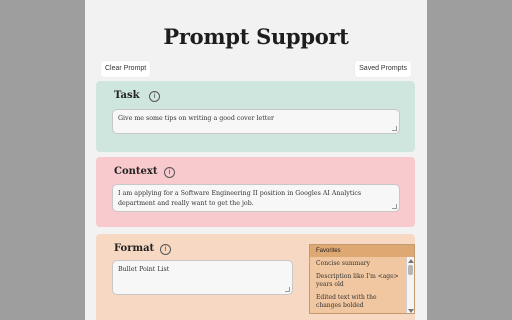  I want to click on format-label: Format, so click(134, 248).